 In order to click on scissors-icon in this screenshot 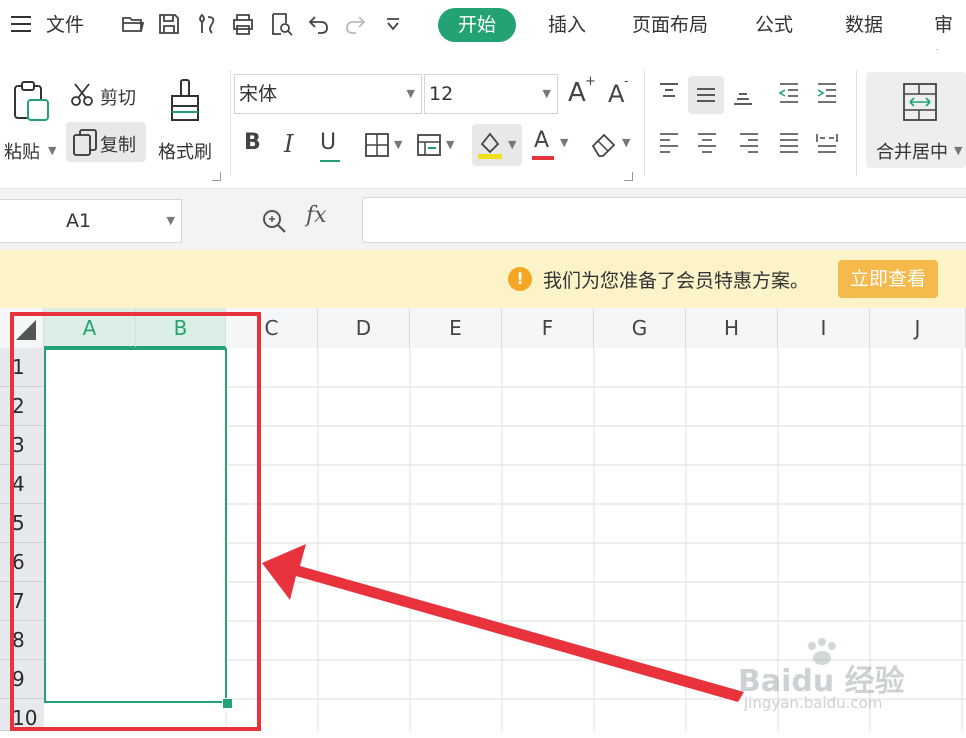, I will do `click(82, 94)`.